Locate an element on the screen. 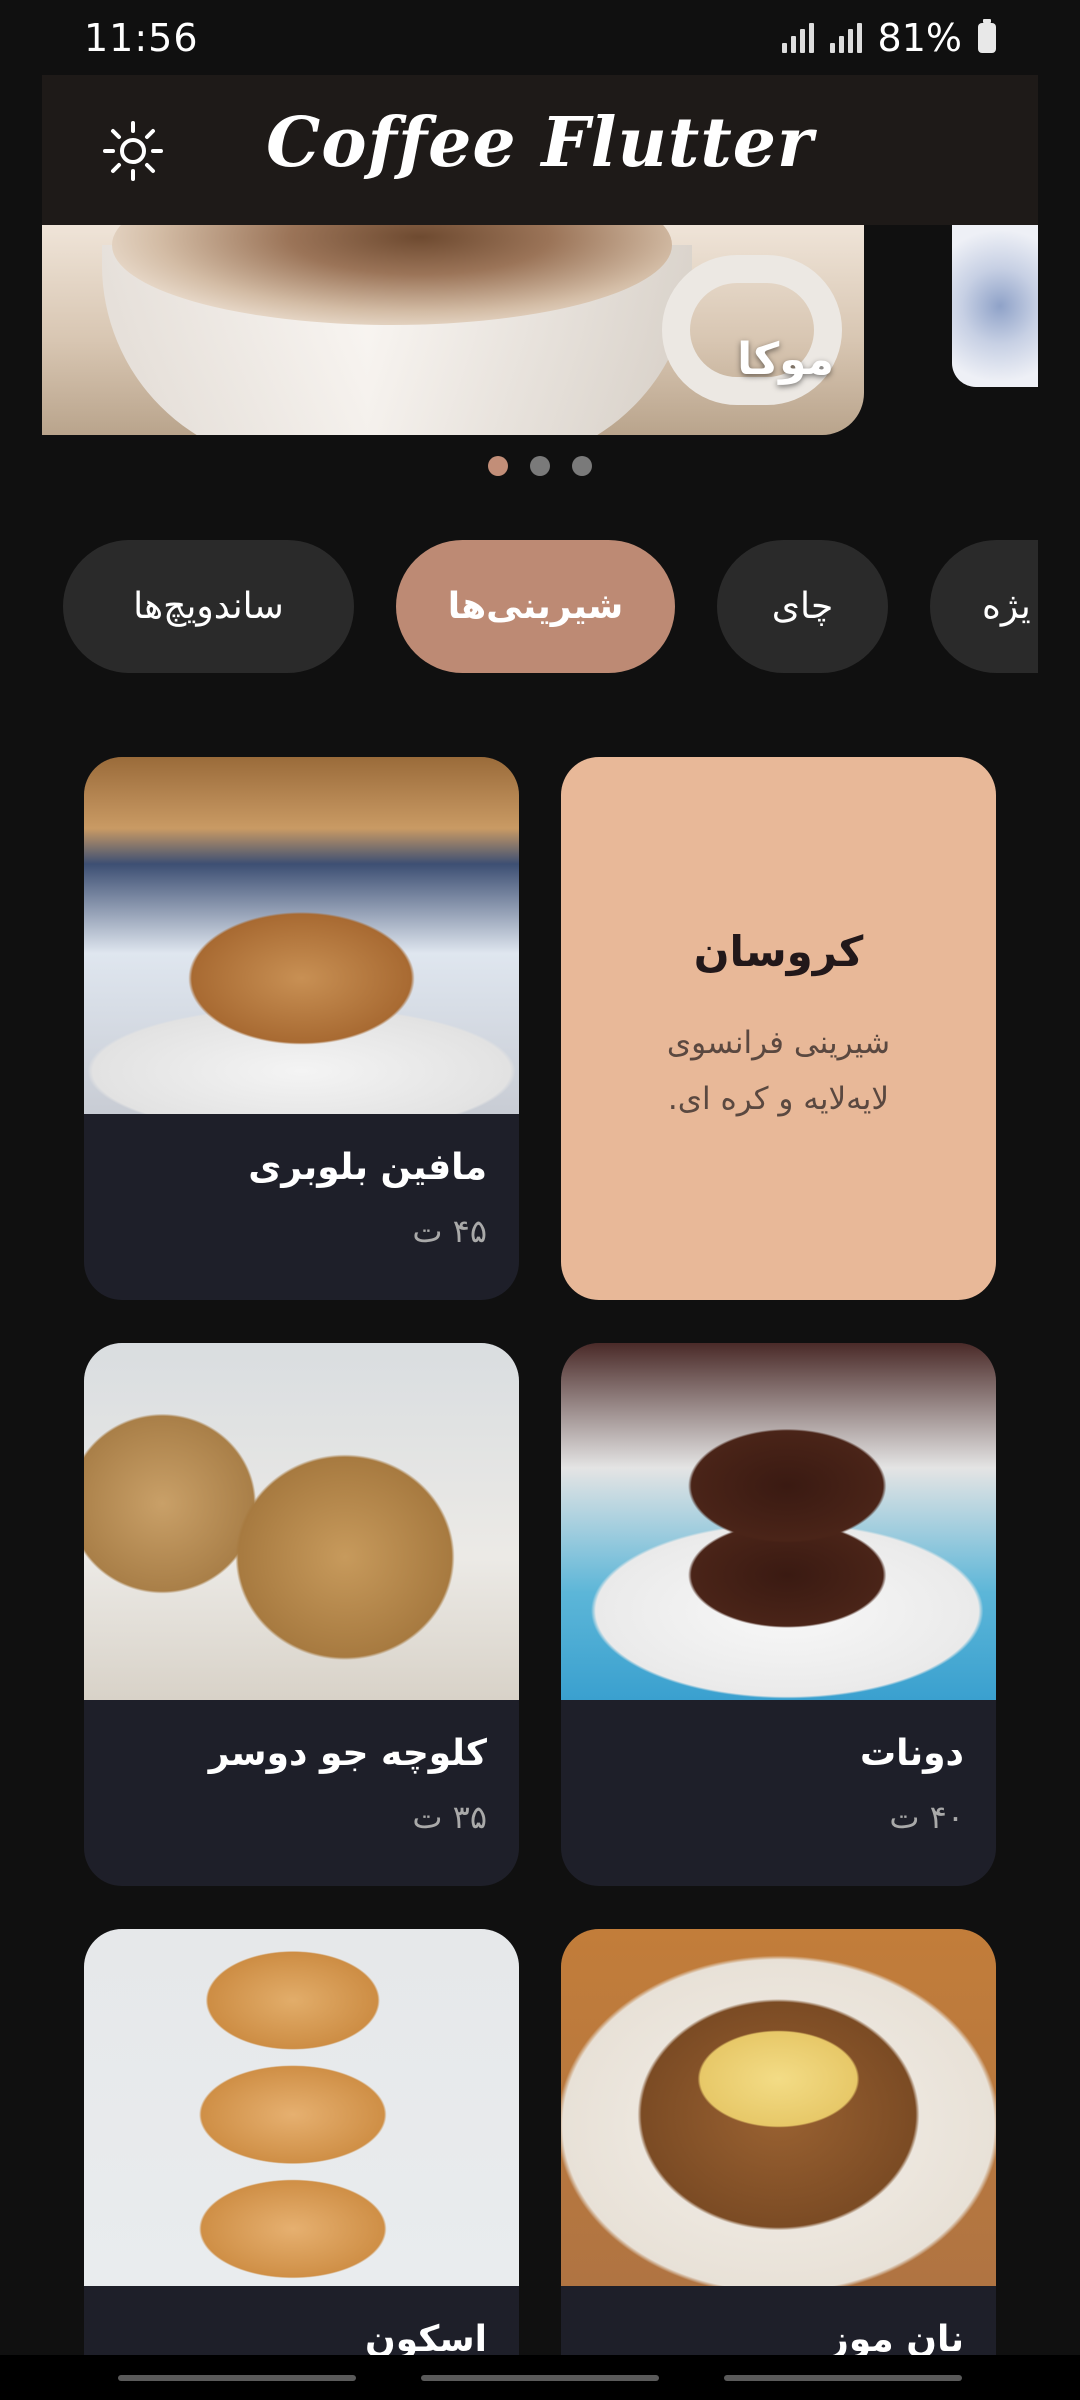  product-card-muffin: مافین بلوبری ۴۵ ت is located at coordinates (301, 1028).